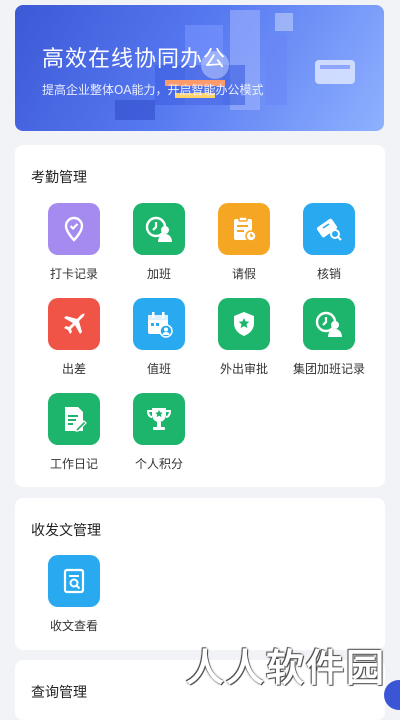 Image resolution: width=400 pixels, height=720 pixels. I want to click on tile-label: 请假, so click(243, 274).